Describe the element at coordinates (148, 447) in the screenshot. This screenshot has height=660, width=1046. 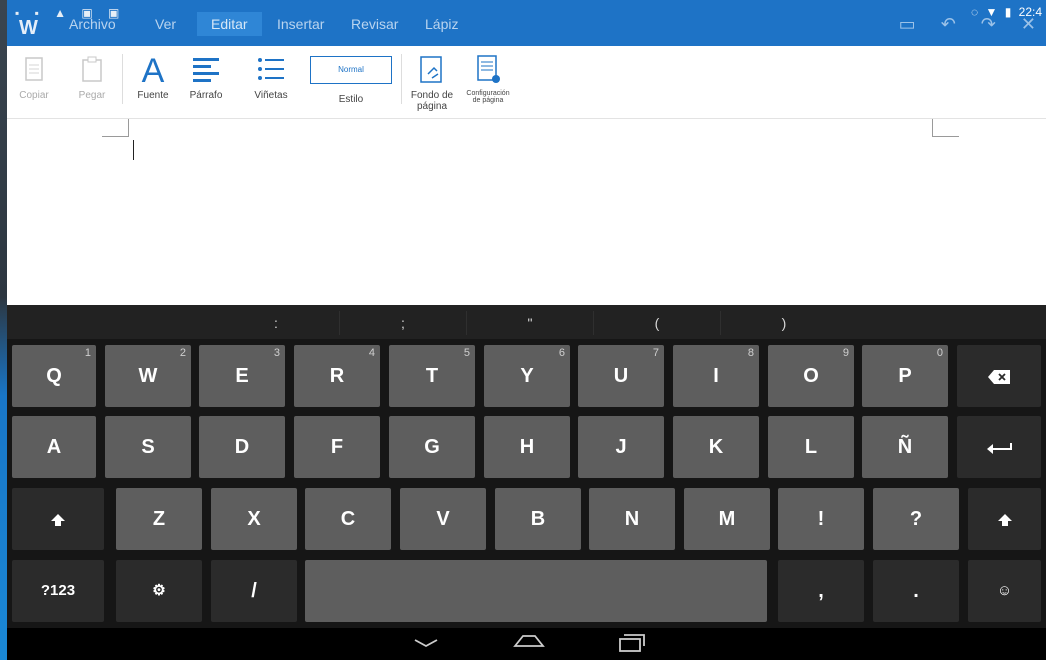
I see `key-s: S` at that location.